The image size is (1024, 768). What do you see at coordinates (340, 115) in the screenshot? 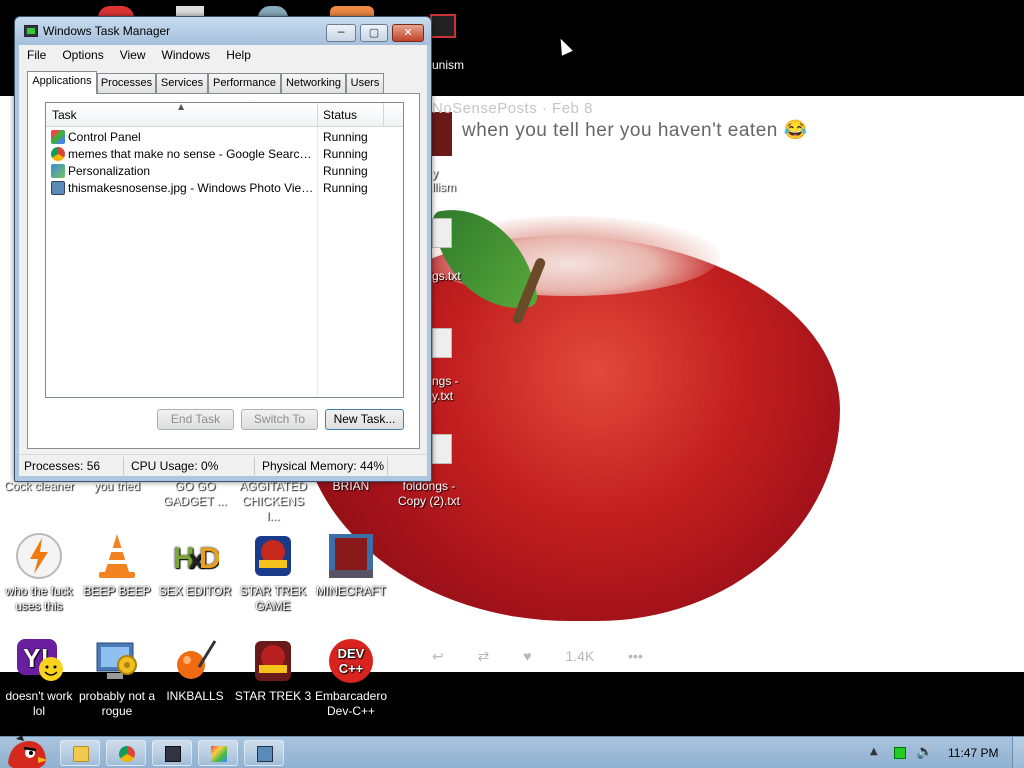
I see `column-status: Status` at bounding box center [340, 115].